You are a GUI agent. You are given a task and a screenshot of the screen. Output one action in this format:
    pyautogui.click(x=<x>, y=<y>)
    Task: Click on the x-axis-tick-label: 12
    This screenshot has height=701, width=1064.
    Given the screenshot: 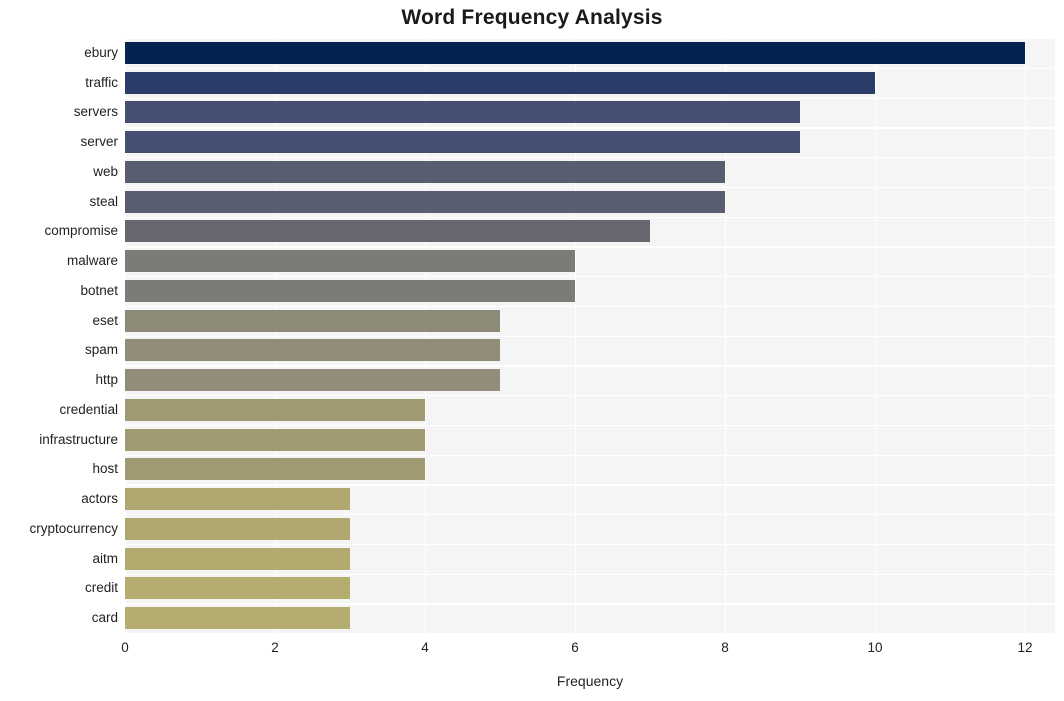 What is the action you would take?
    pyautogui.click(x=1025, y=647)
    